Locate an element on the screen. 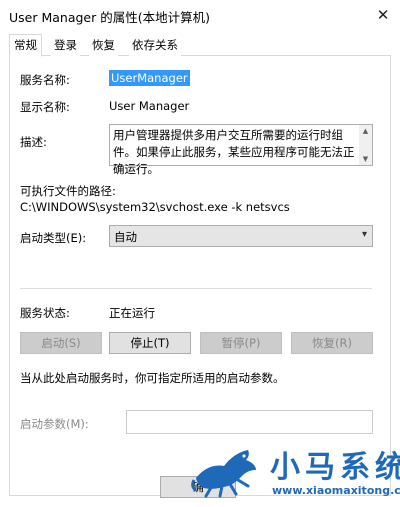  startup-type-label: 启动类型(E): is located at coordinates (53, 238).